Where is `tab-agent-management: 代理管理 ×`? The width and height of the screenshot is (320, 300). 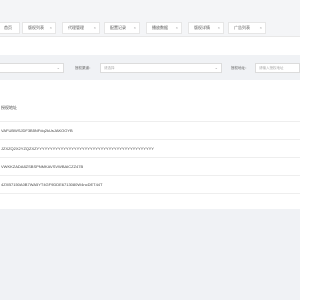 tab-agent-management: 代理管理 × is located at coordinates (81, 28).